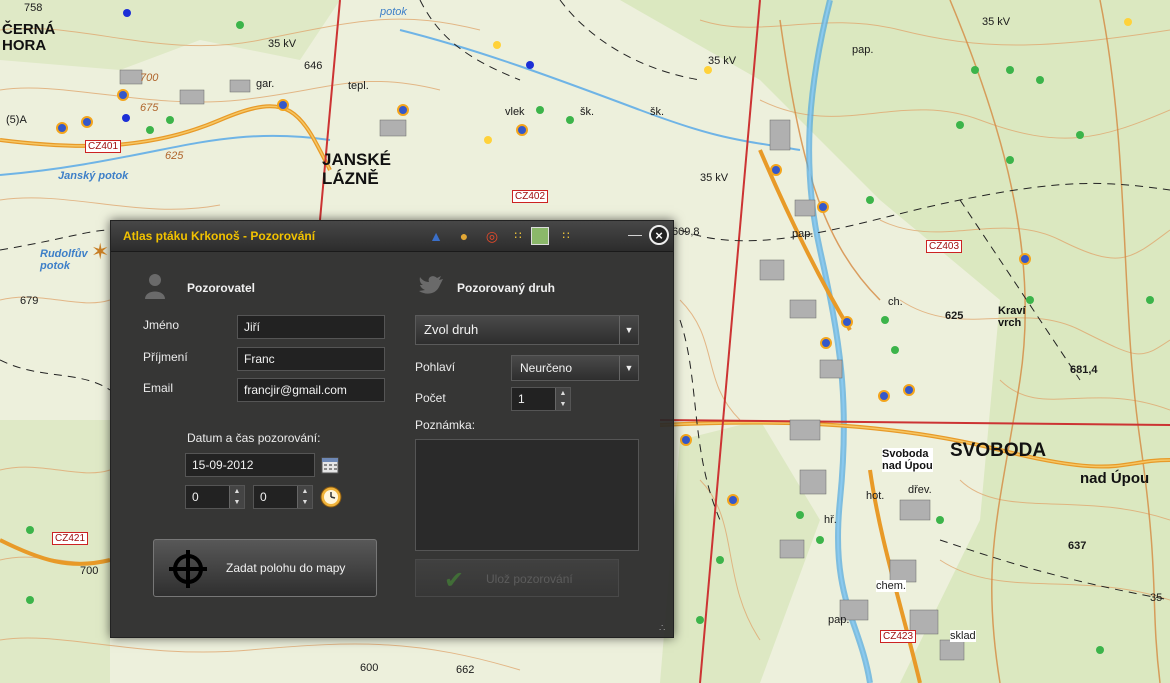  What do you see at coordinates (541, 399) in the screenshot?
I see `count-spinner: 1 ▲ ▼` at bounding box center [541, 399].